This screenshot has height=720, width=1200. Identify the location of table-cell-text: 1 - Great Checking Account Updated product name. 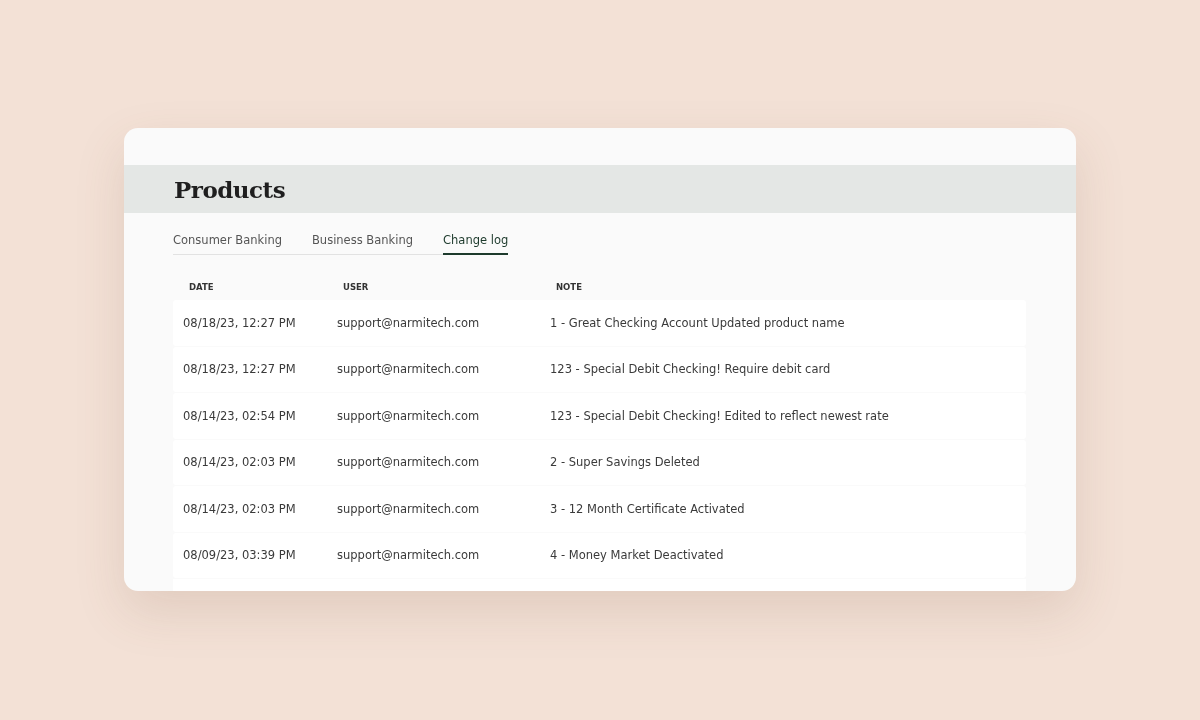
(698, 322).